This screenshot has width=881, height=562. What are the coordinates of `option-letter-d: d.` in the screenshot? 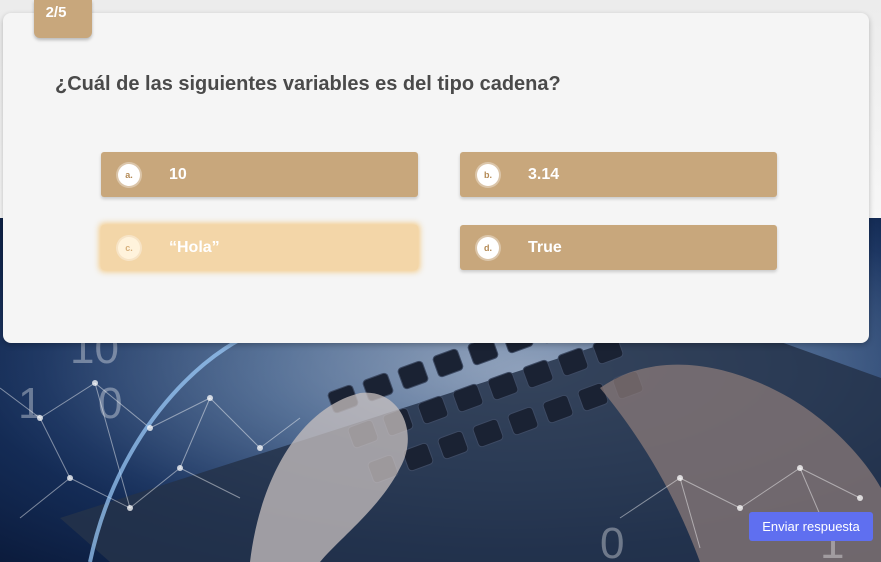 It's located at (488, 248).